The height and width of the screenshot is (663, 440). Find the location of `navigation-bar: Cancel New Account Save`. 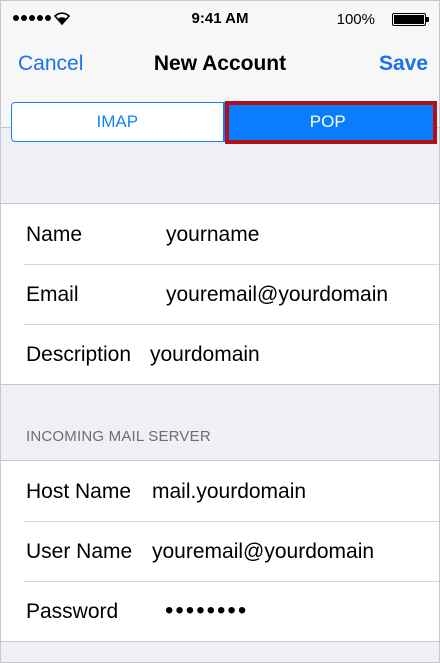

navigation-bar: Cancel New Account Save is located at coordinates (220, 65).